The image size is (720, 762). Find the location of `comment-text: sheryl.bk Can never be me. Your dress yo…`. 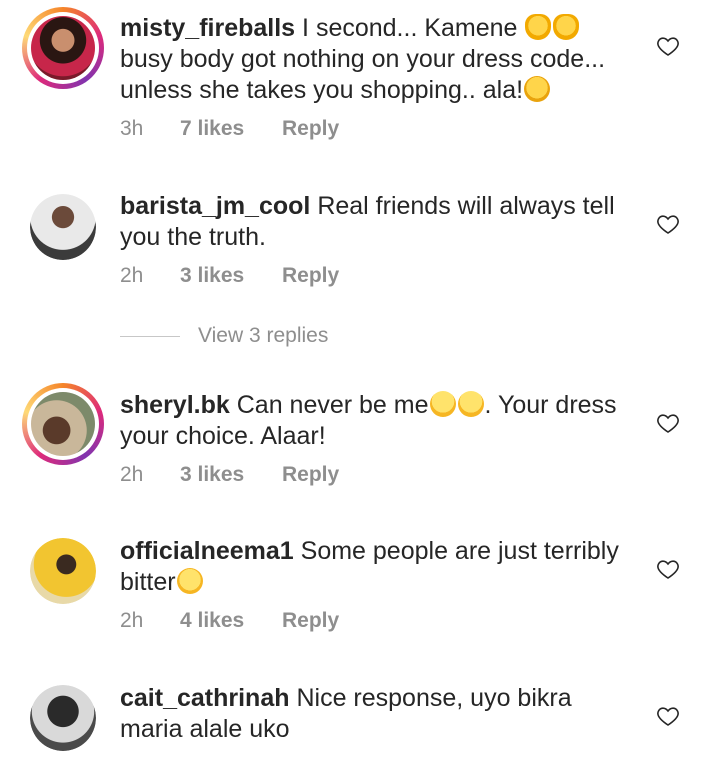

comment-text: sheryl.bk Can never be me. Your dress yo… is located at coordinates (368, 420).